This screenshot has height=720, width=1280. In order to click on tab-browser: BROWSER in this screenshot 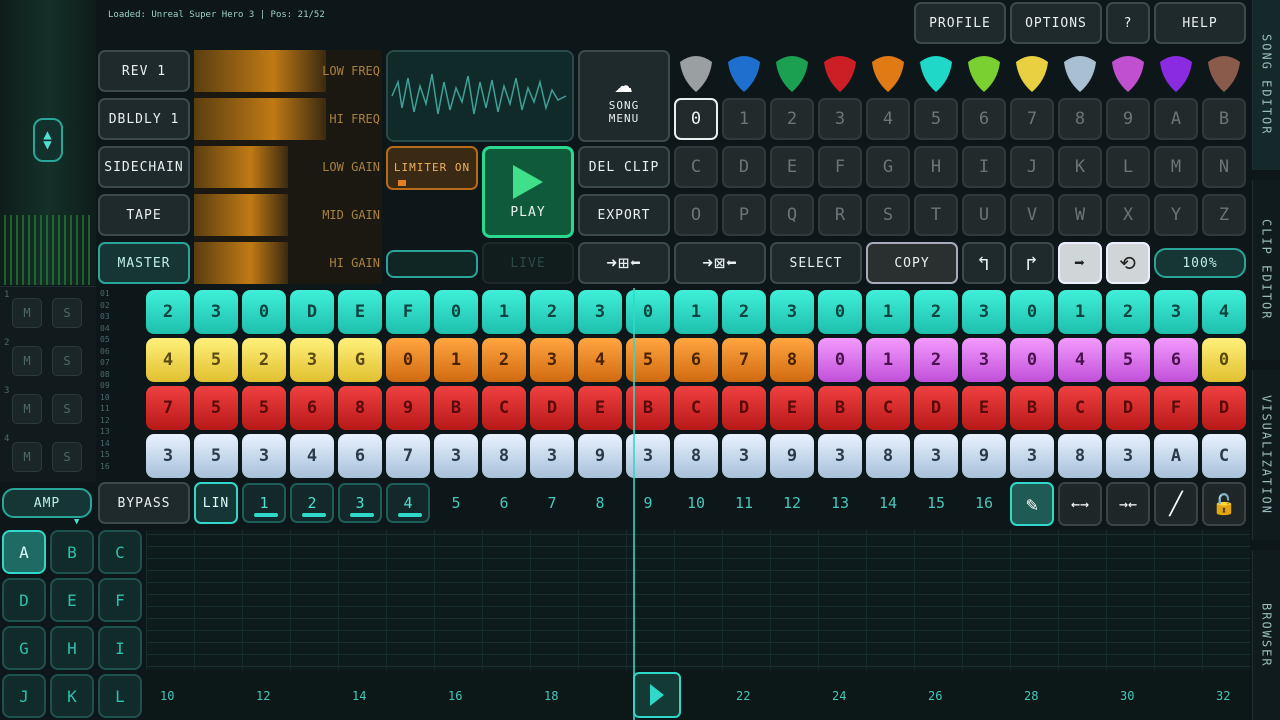, I will do `click(1266, 635)`.